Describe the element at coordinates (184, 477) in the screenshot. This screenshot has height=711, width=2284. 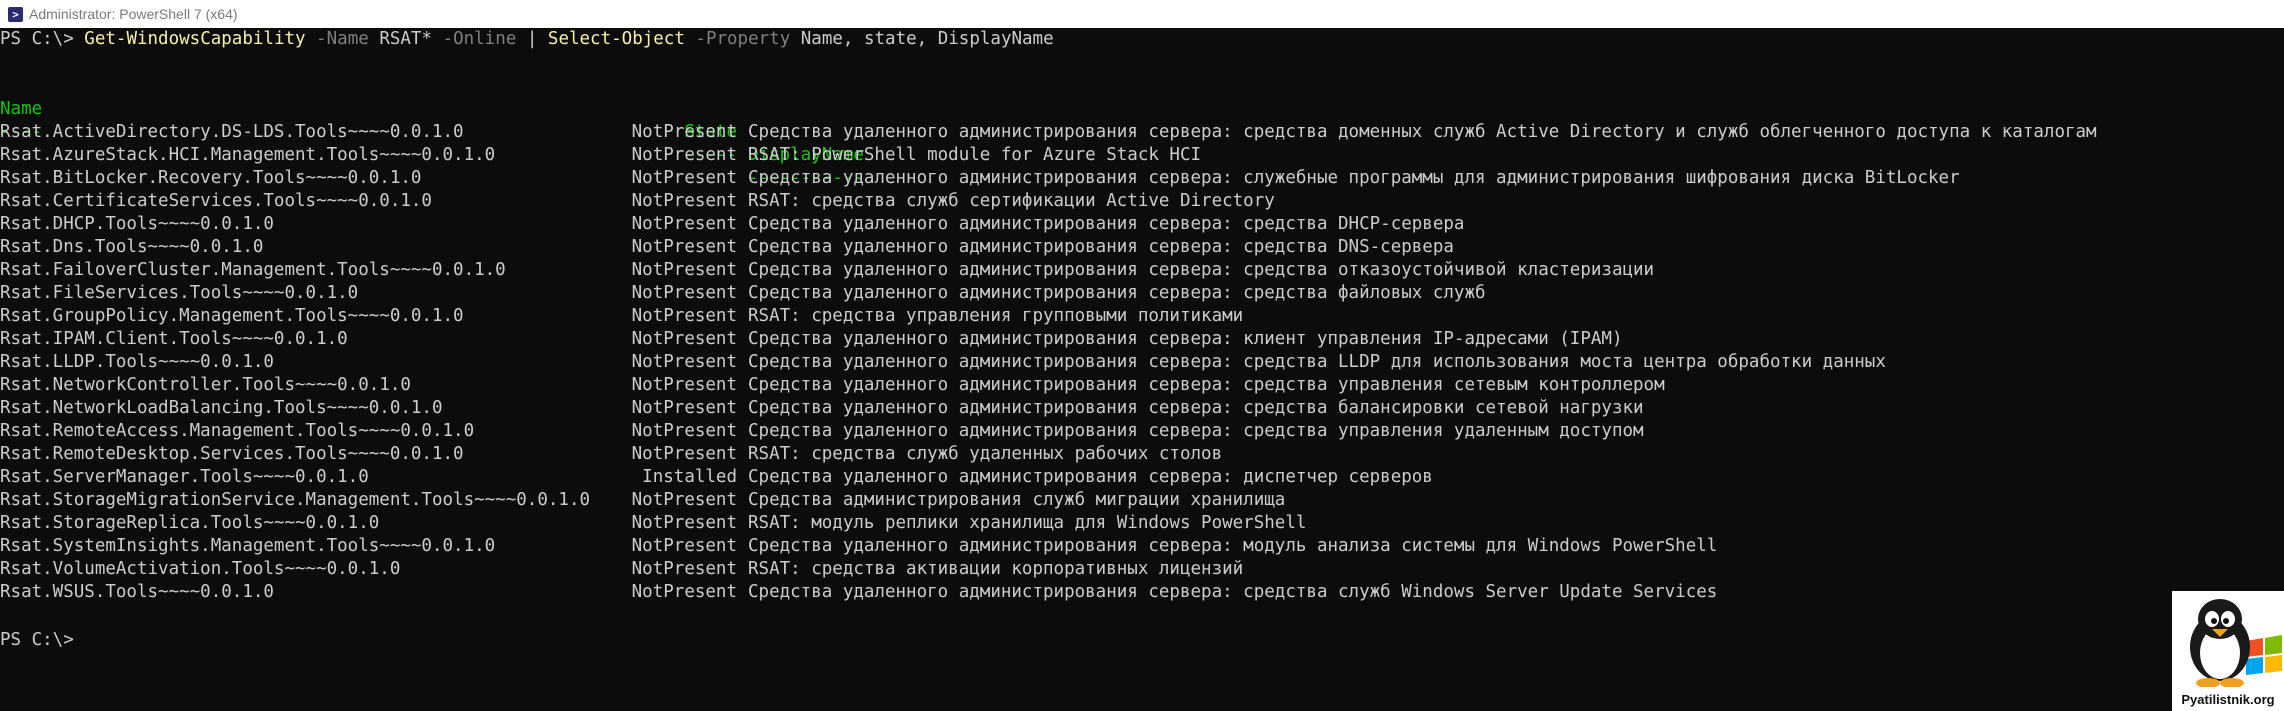
I see `capability-name: Rsat.ServerManager.Tools~~~~0.0.1.0` at that location.